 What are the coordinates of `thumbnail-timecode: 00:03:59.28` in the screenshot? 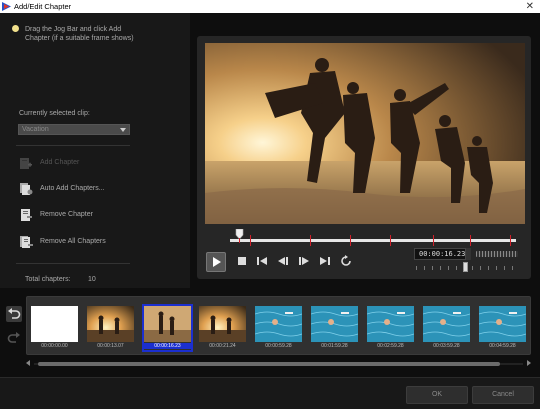 It's located at (446, 346).